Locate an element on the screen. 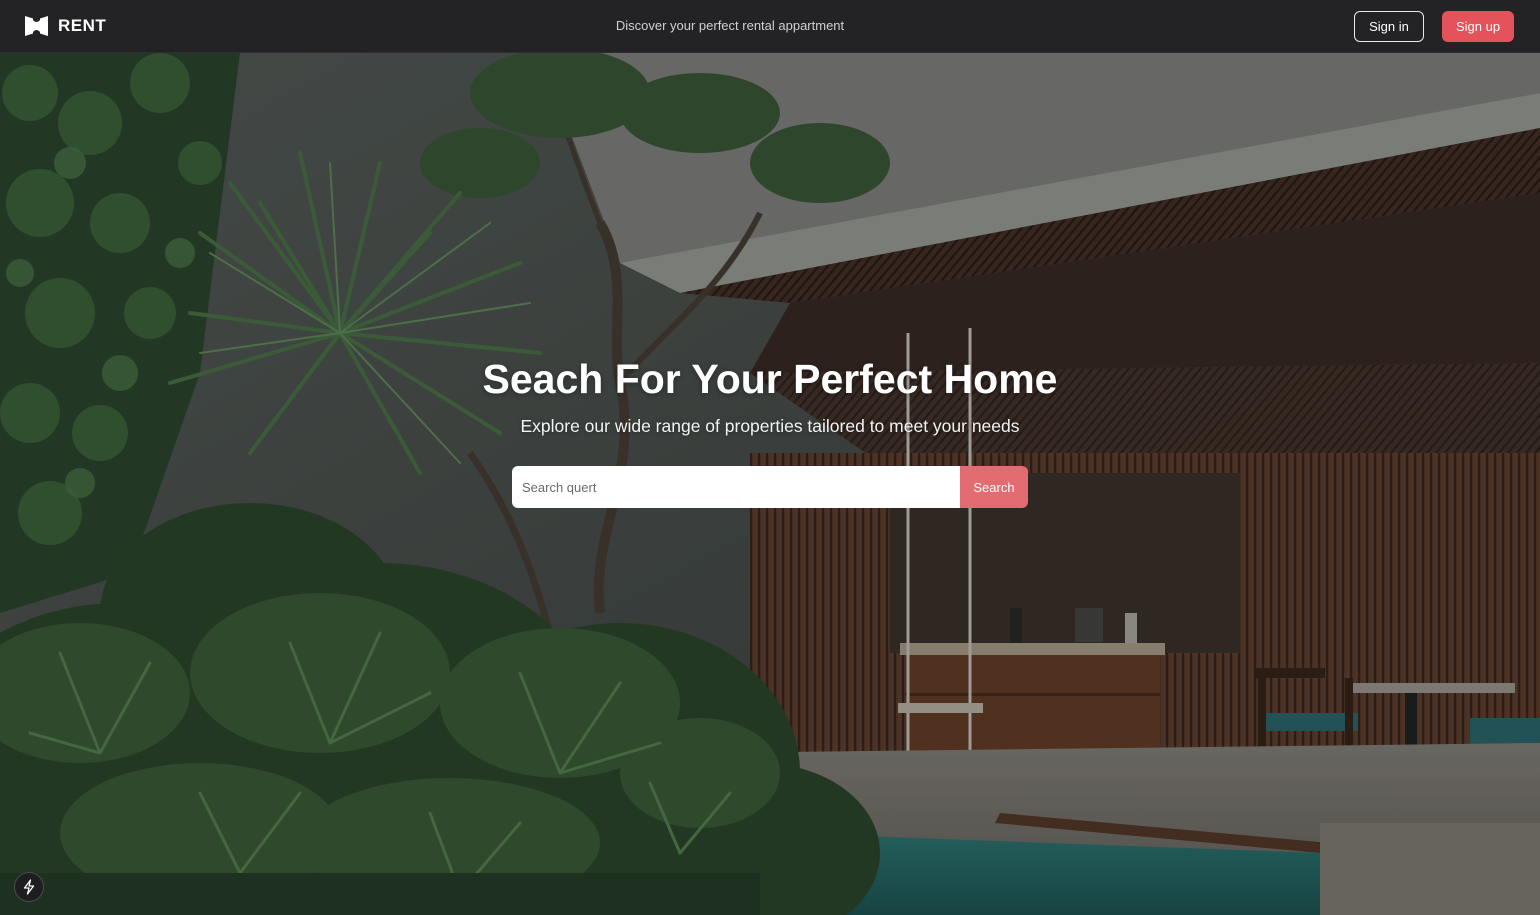 The width and height of the screenshot is (1540, 915). search-form: Search is located at coordinates (770, 487).